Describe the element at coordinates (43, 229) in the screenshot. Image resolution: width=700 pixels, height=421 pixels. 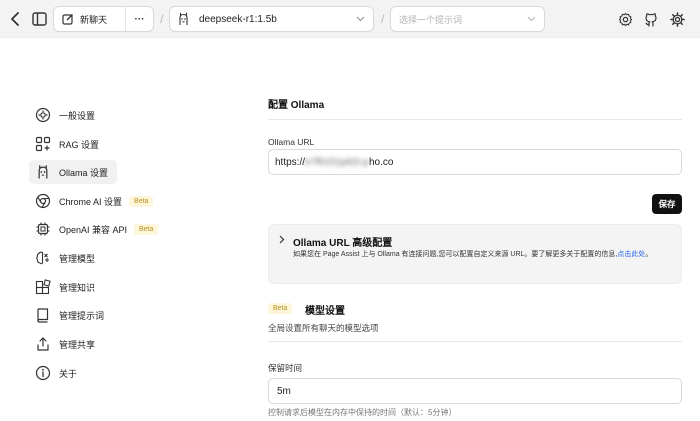
I see `chip-icon` at that location.